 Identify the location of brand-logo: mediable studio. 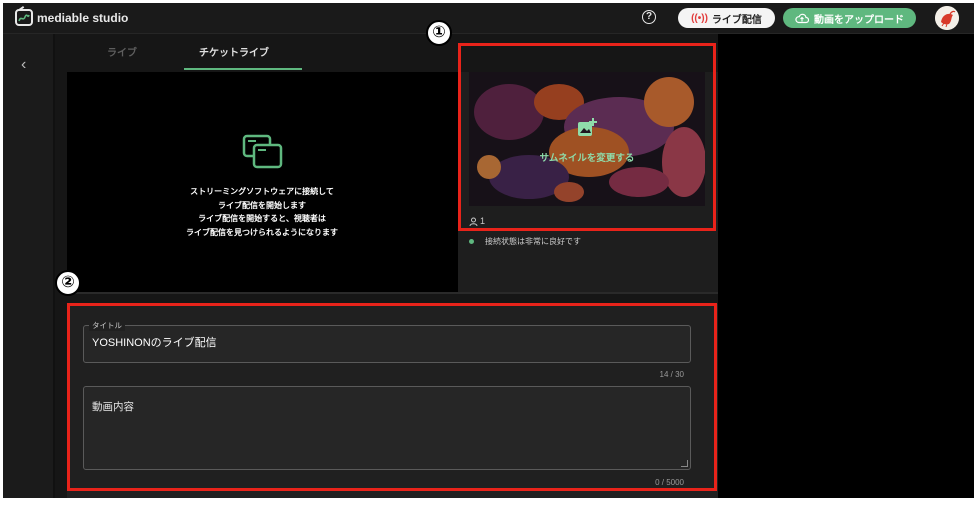
(71, 17).